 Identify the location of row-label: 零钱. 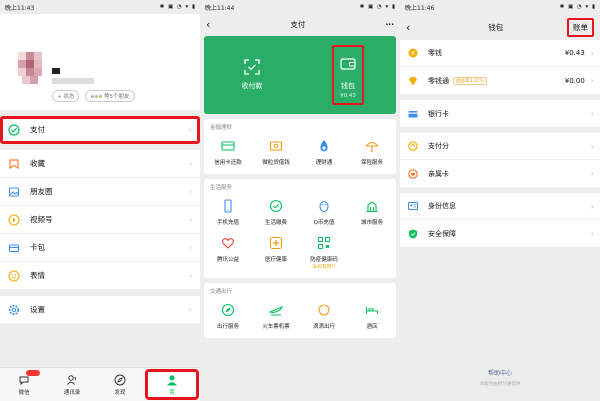
(435, 53).